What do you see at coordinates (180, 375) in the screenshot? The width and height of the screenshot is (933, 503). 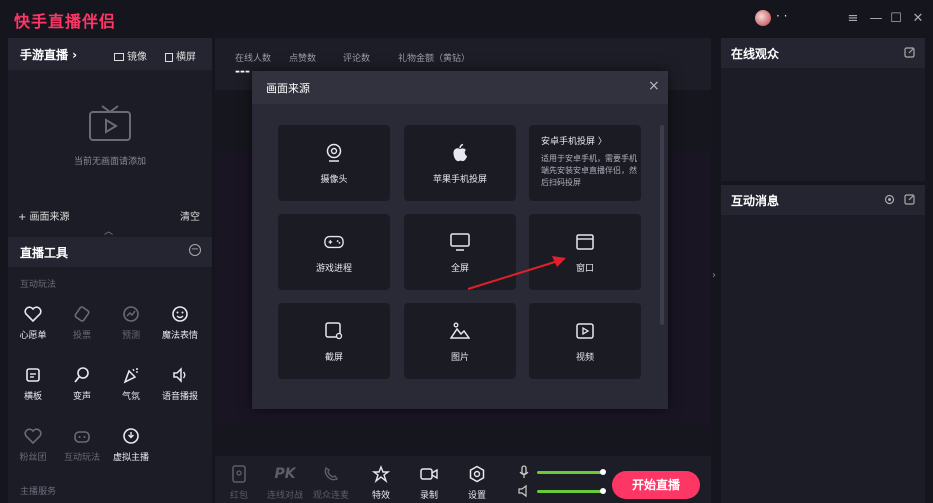 I see `speaker-icon` at bounding box center [180, 375].